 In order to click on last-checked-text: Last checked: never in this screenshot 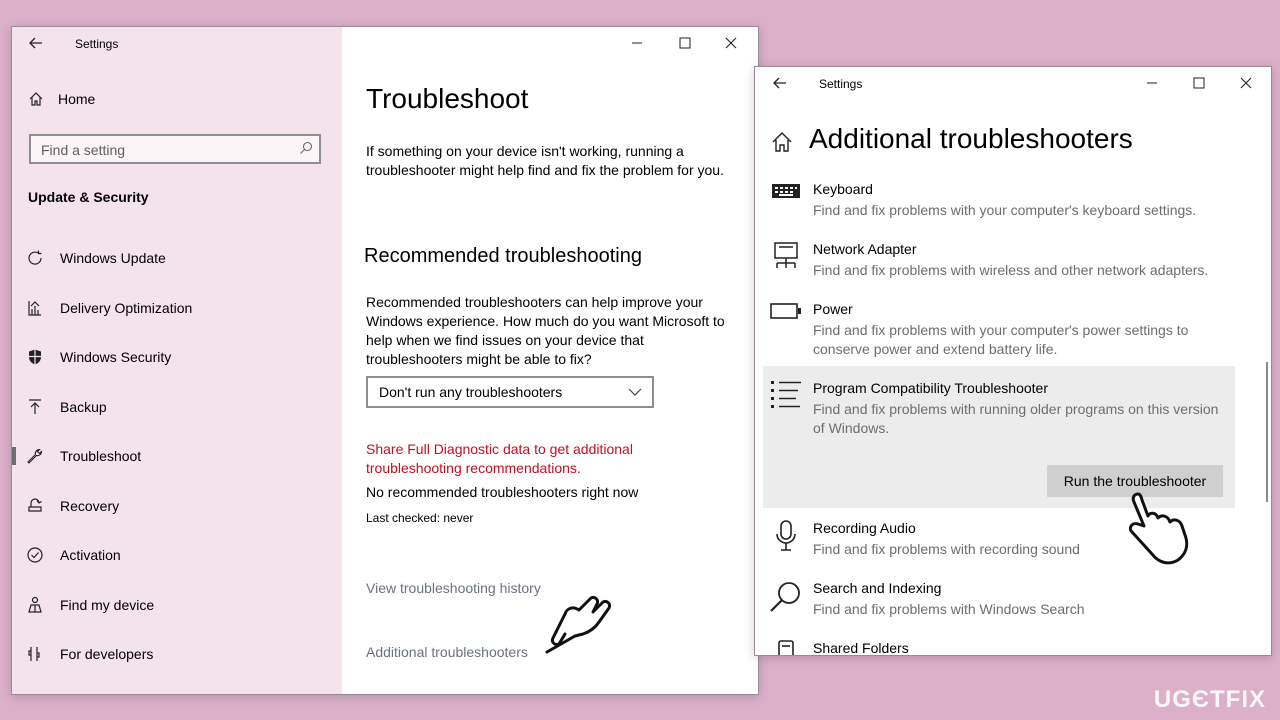, I will do `click(420, 518)`.